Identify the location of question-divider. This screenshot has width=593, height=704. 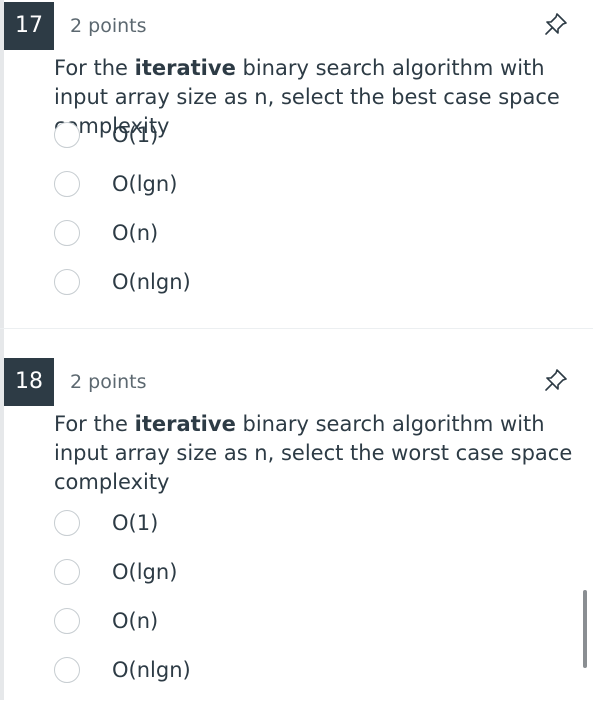
(296, 328).